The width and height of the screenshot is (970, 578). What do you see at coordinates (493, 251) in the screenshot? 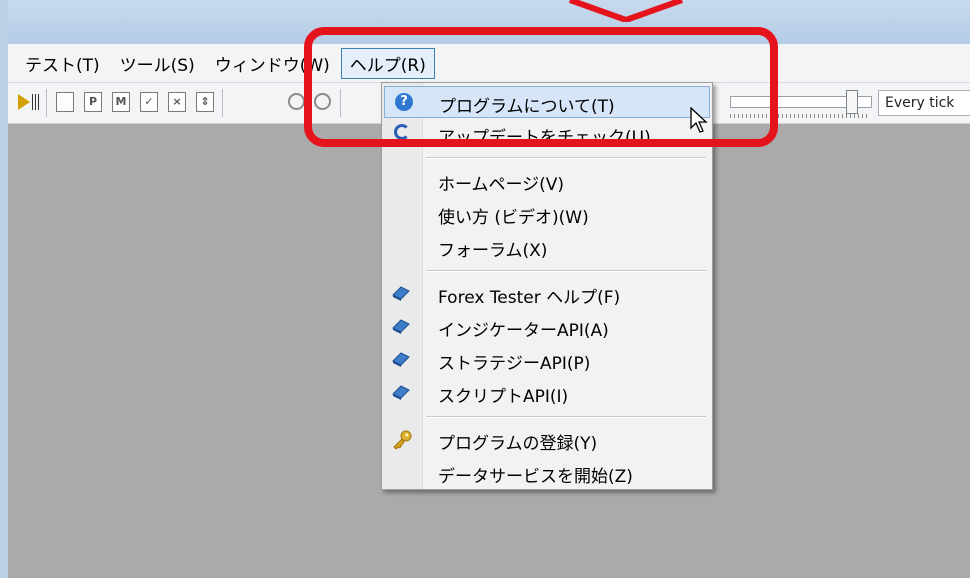
I see `menu-item-label: フォーラム(X)` at bounding box center [493, 251].